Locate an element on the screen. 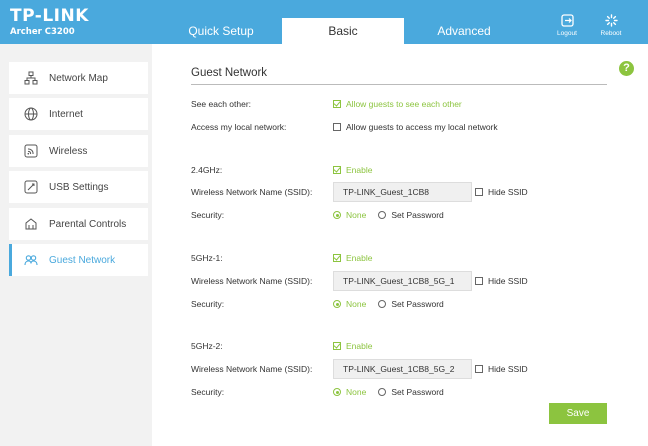  wireless-icon is located at coordinates (31, 151).